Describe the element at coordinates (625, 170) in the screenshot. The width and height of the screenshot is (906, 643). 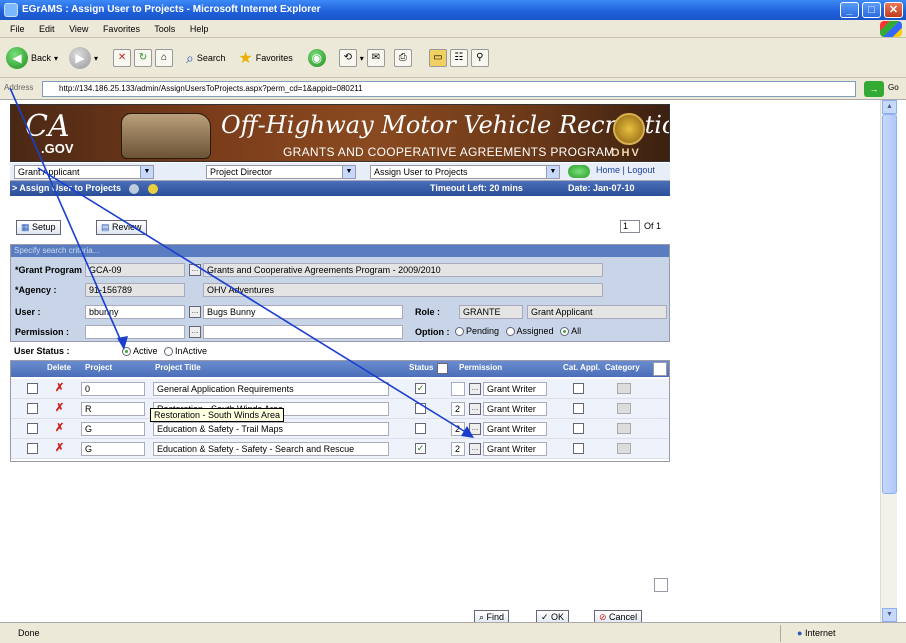
I see `home-logout-link: Home | Logout` at that location.